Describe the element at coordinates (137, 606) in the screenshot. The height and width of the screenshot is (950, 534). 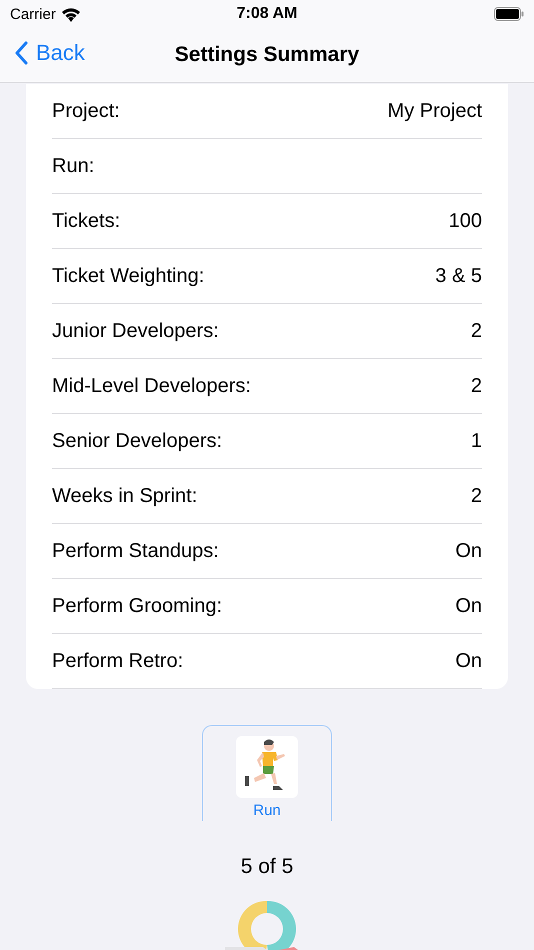
I see `setting-label: Perform Grooming:` at that location.